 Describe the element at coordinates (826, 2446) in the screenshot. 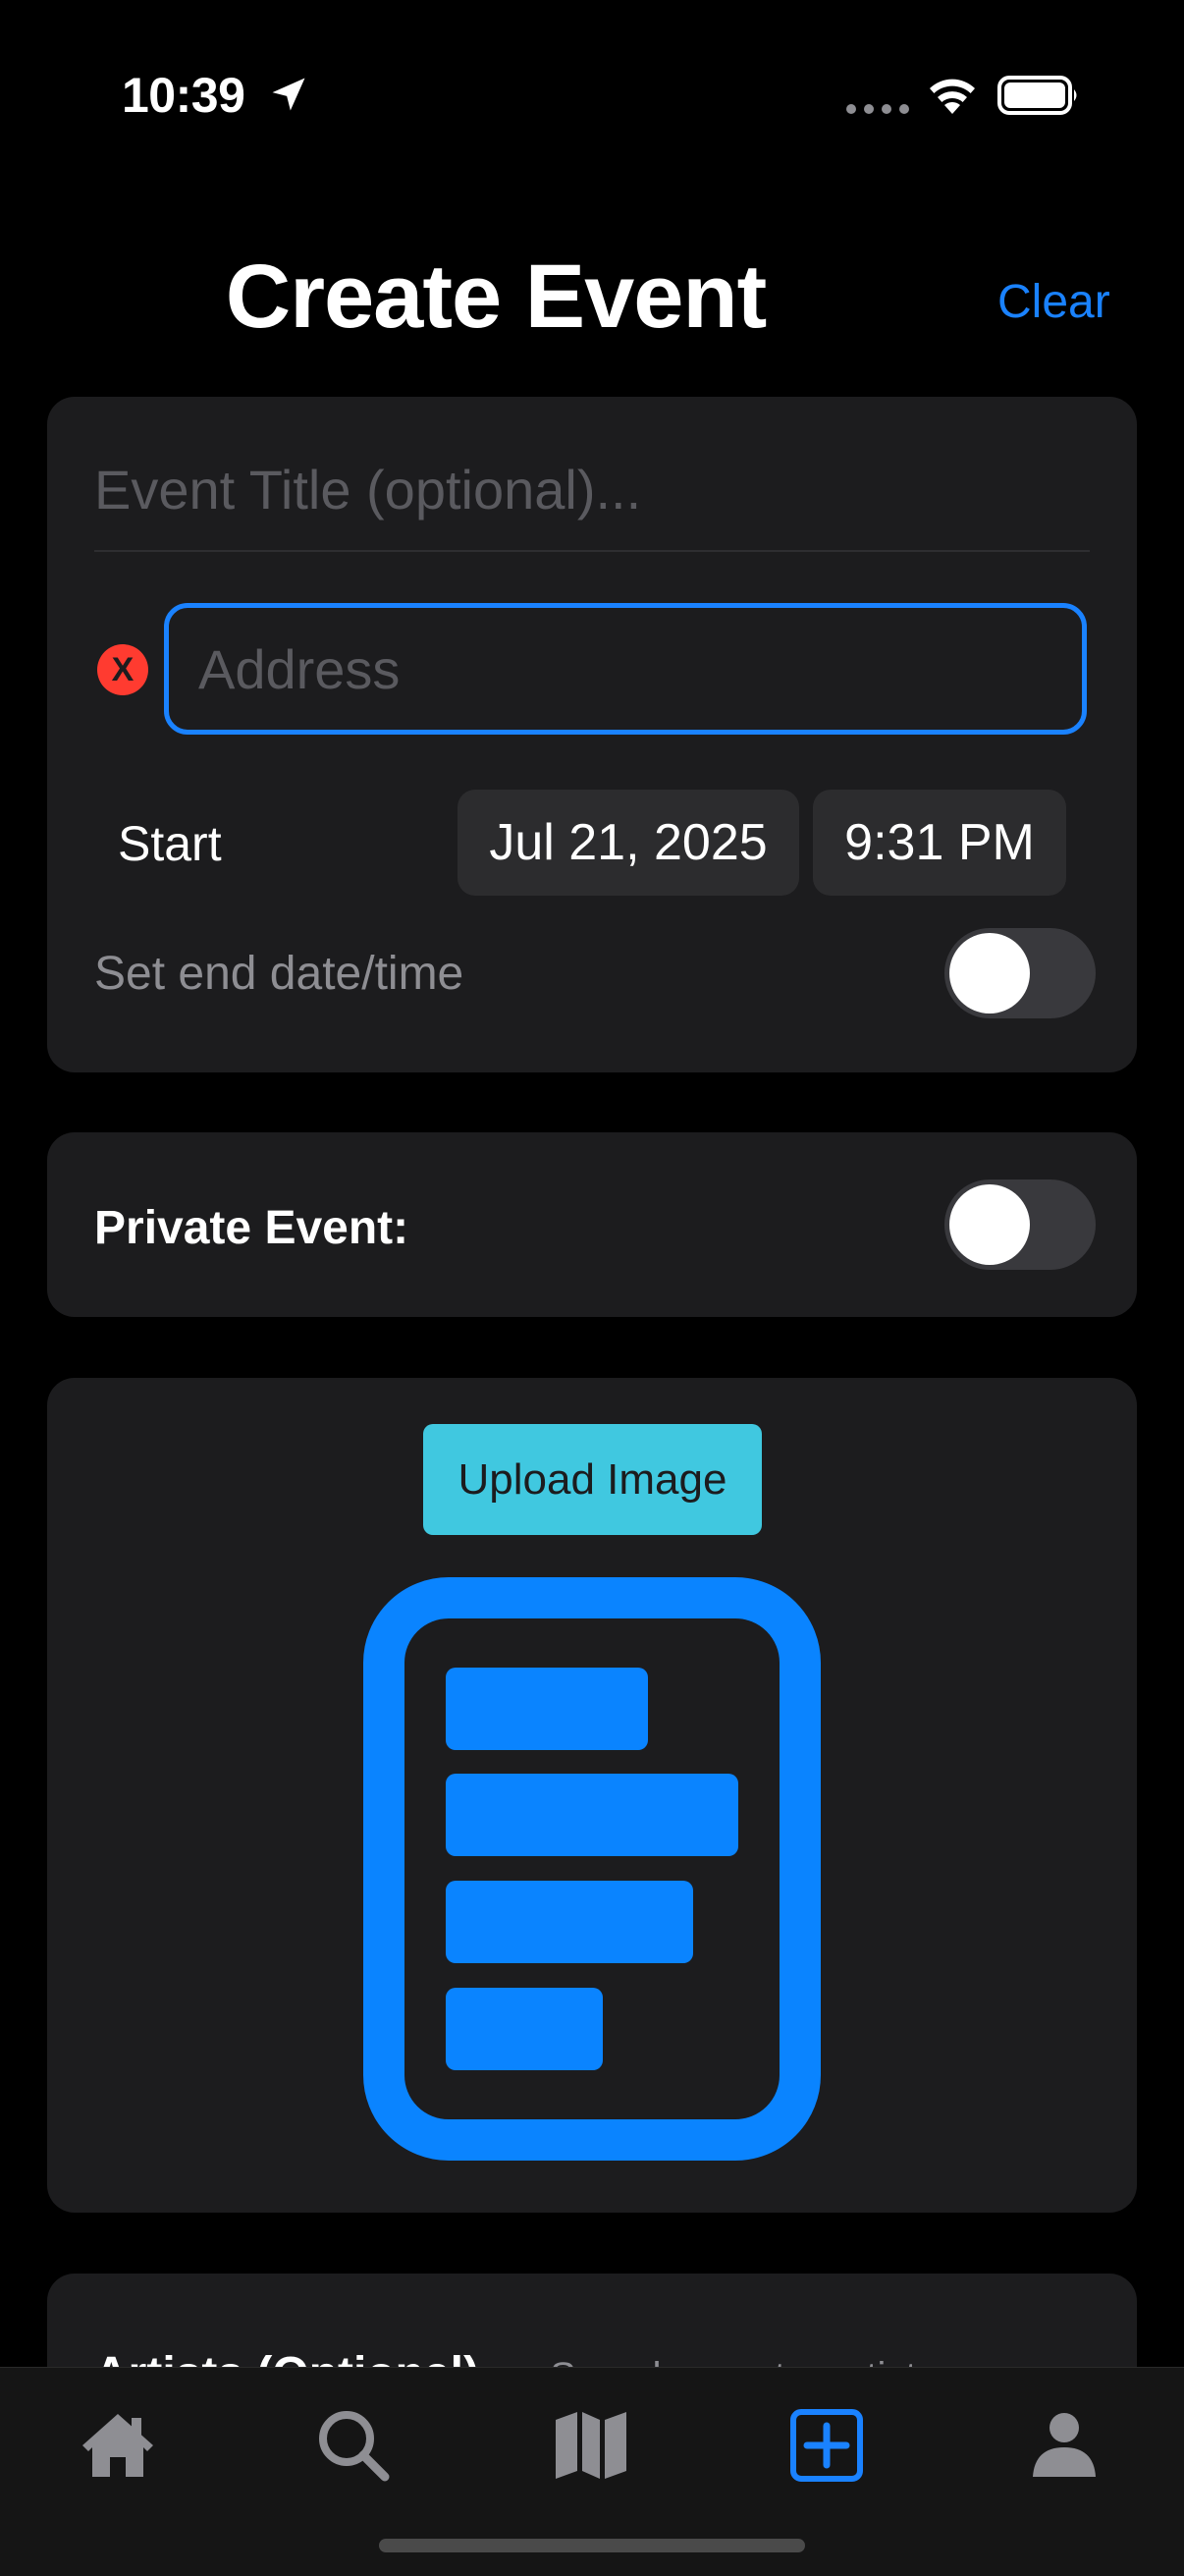

I see `tab-create` at that location.